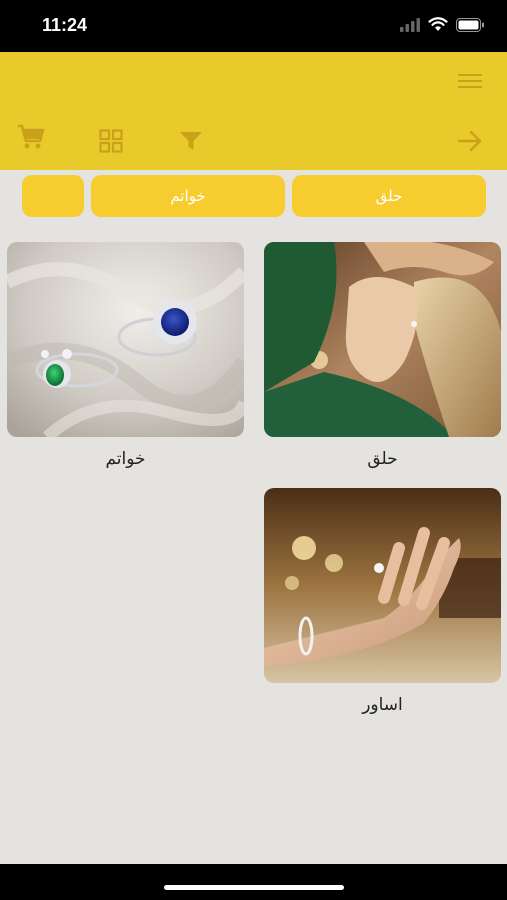 The height and width of the screenshot is (900, 507). Describe the element at coordinates (382, 585) in the screenshot. I see `bracelet-ring-photo` at that location.